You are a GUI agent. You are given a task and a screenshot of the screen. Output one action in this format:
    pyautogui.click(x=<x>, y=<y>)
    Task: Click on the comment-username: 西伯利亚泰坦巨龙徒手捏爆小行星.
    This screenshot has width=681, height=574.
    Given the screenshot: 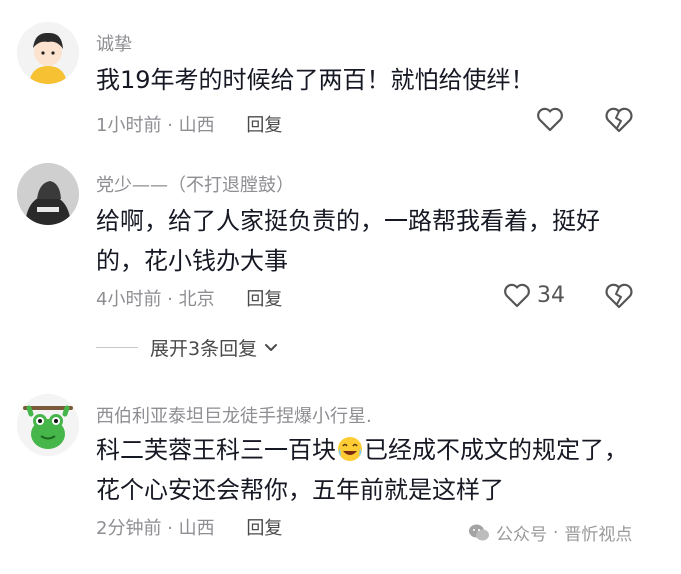 What is the action you would take?
    pyautogui.click(x=234, y=415)
    